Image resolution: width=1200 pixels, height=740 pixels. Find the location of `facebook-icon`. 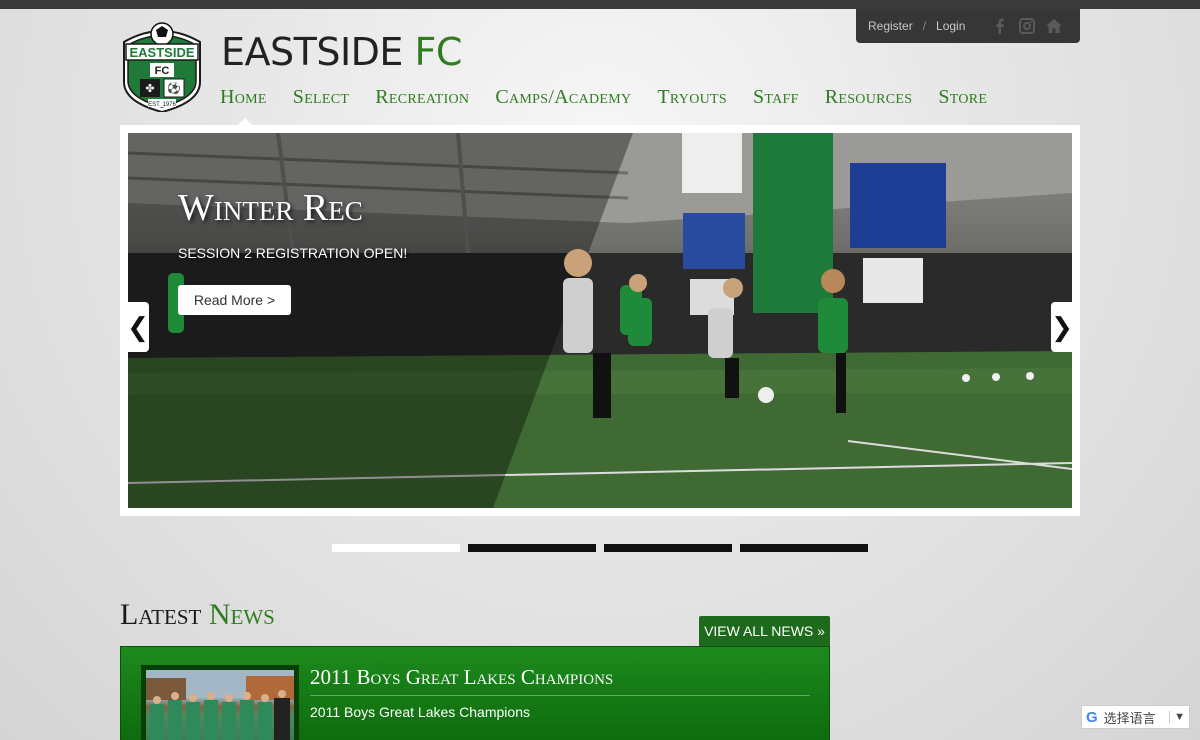

facebook-icon is located at coordinates (1000, 26).